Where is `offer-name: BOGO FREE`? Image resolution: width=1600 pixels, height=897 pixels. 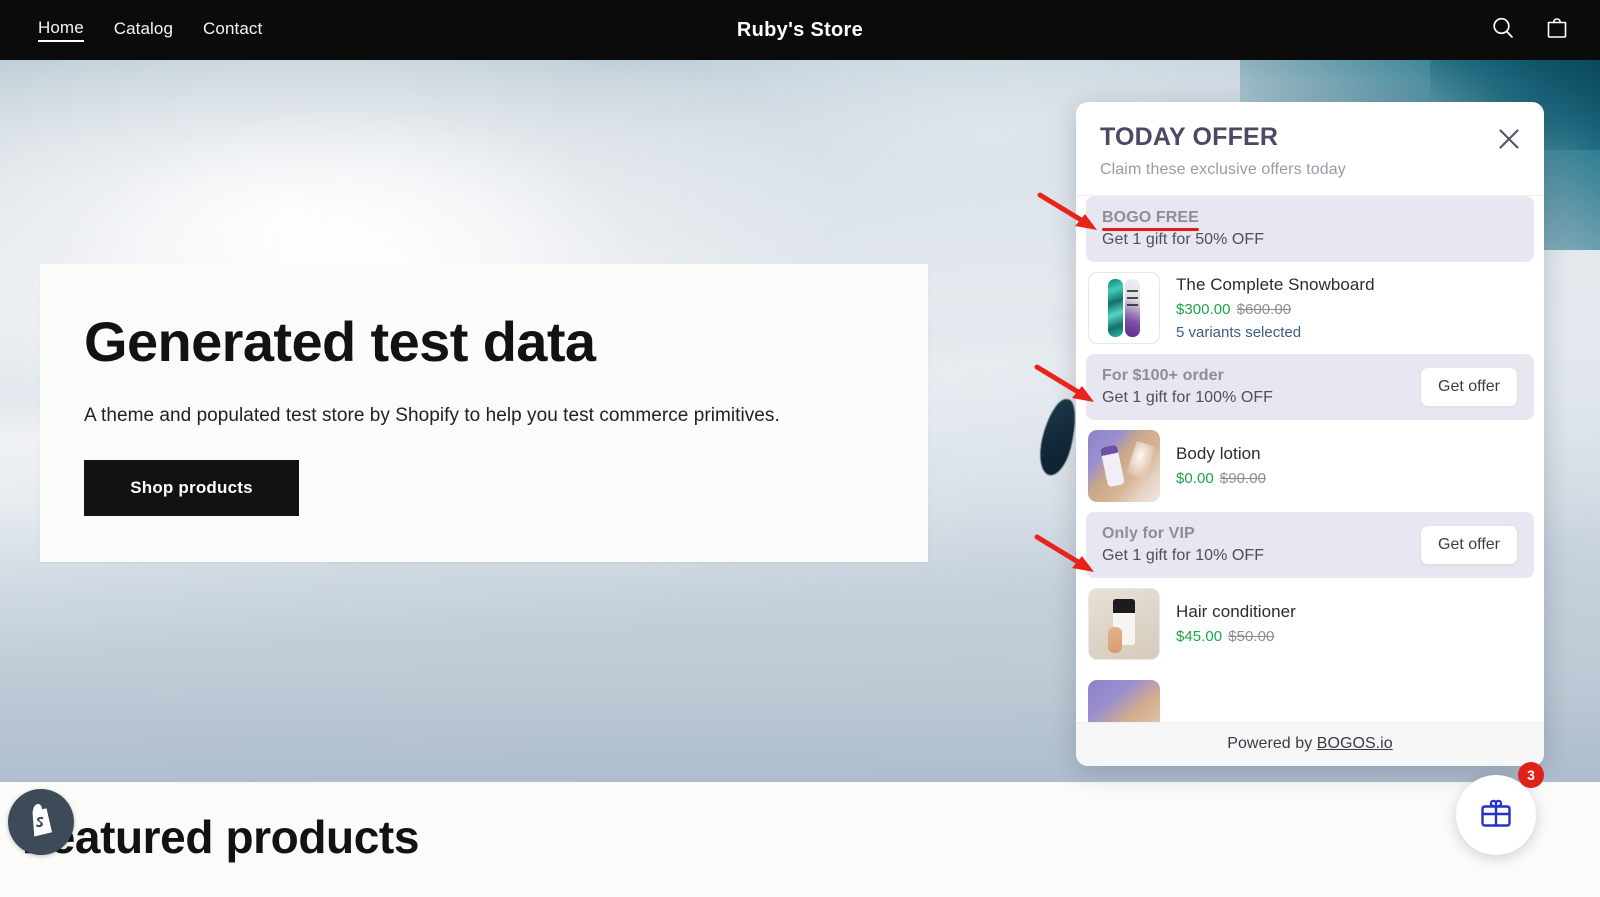 offer-name: BOGO FREE is located at coordinates (1150, 220).